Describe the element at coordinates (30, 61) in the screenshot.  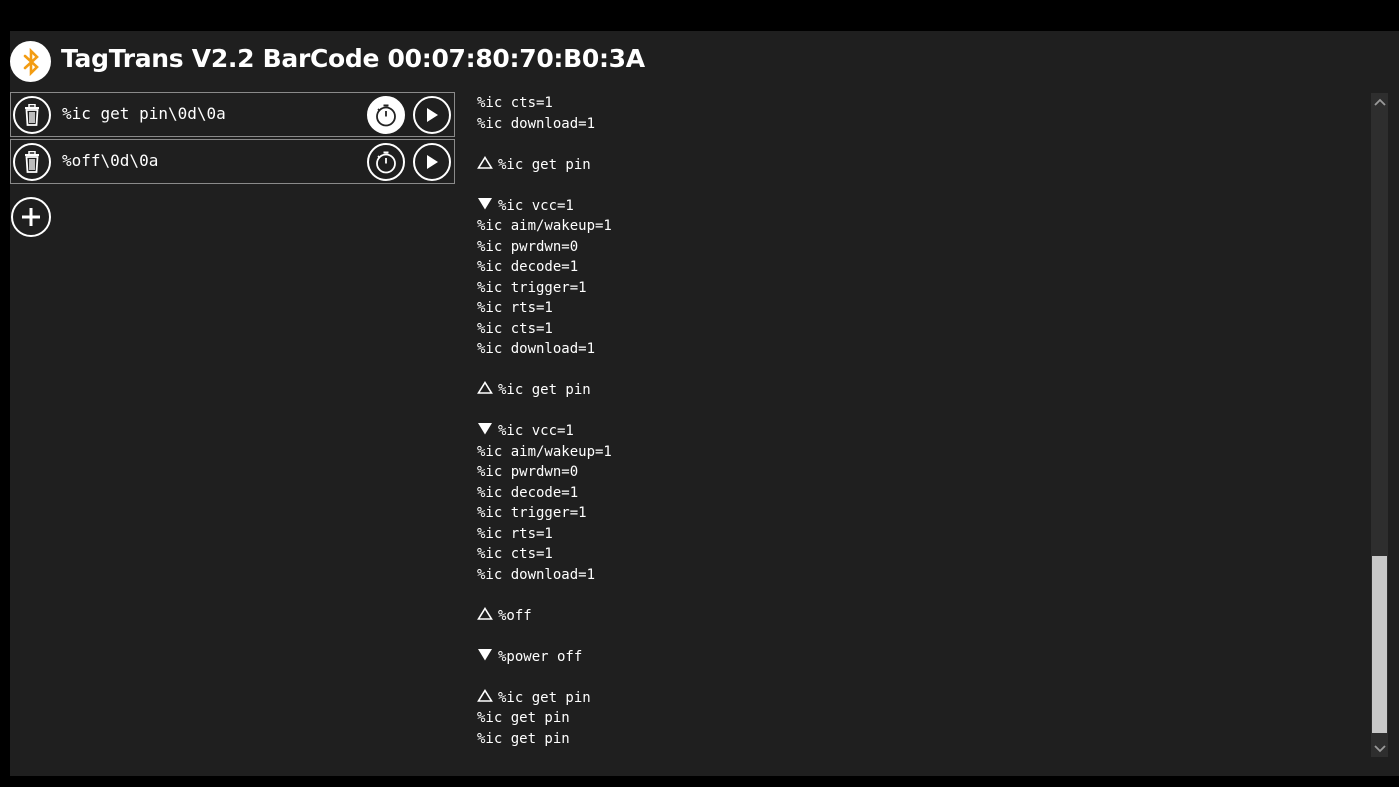
I see `bluetooth-icon` at that location.